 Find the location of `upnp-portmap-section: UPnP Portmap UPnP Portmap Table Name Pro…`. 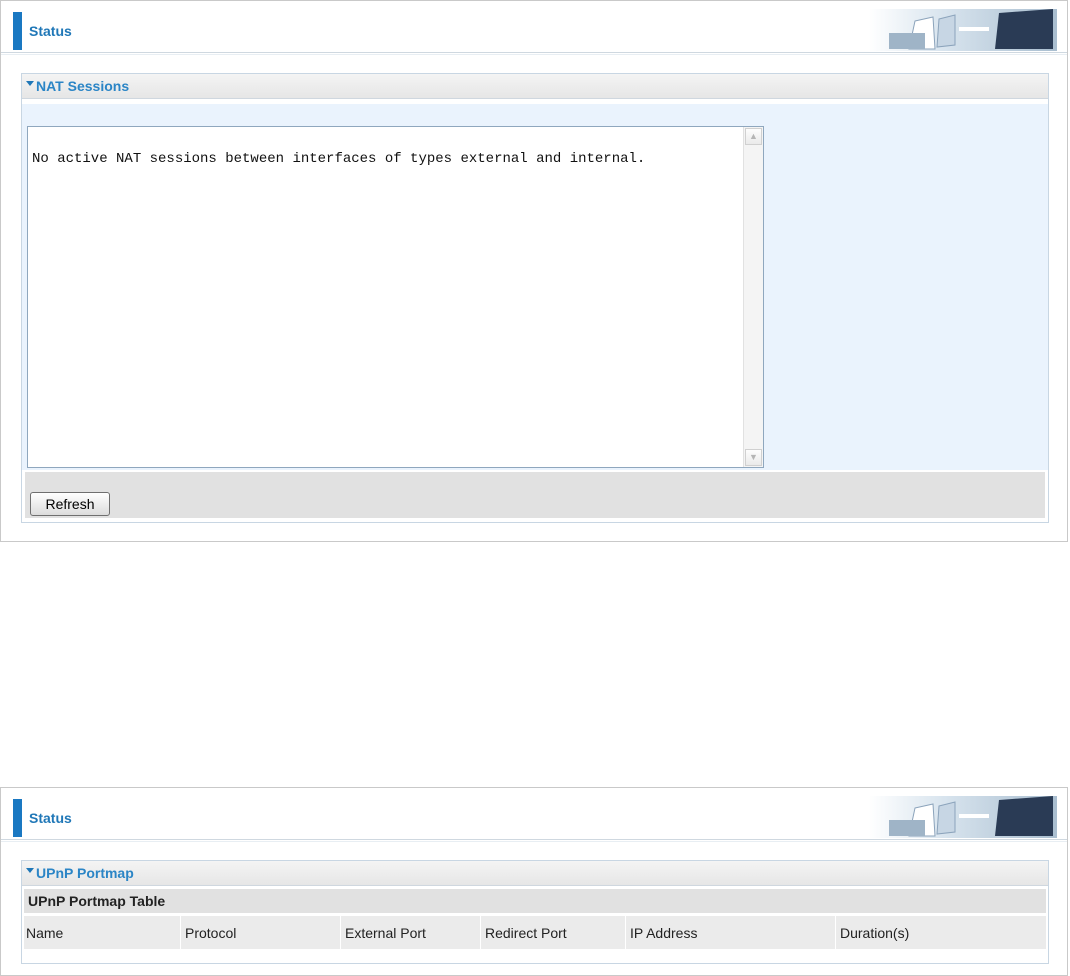

upnp-portmap-section: UPnP Portmap UPnP Portmap Table Name Pro… is located at coordinates (535, 912).